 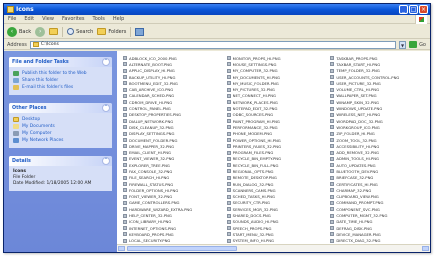 What do you see at coordinates (253, 197) in the screenshot?
I see `file-name: SCHED_TASKS_HI.PNG` at bounding box center [253, 197].